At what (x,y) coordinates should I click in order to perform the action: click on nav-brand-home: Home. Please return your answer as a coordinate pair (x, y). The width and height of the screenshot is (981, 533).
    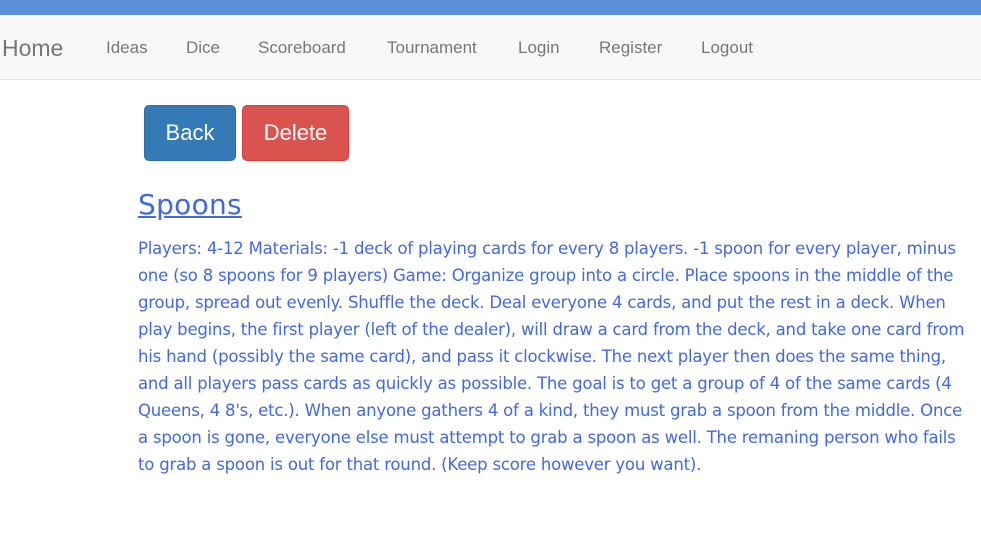
    Looking at the image, I should click on (32, 48).